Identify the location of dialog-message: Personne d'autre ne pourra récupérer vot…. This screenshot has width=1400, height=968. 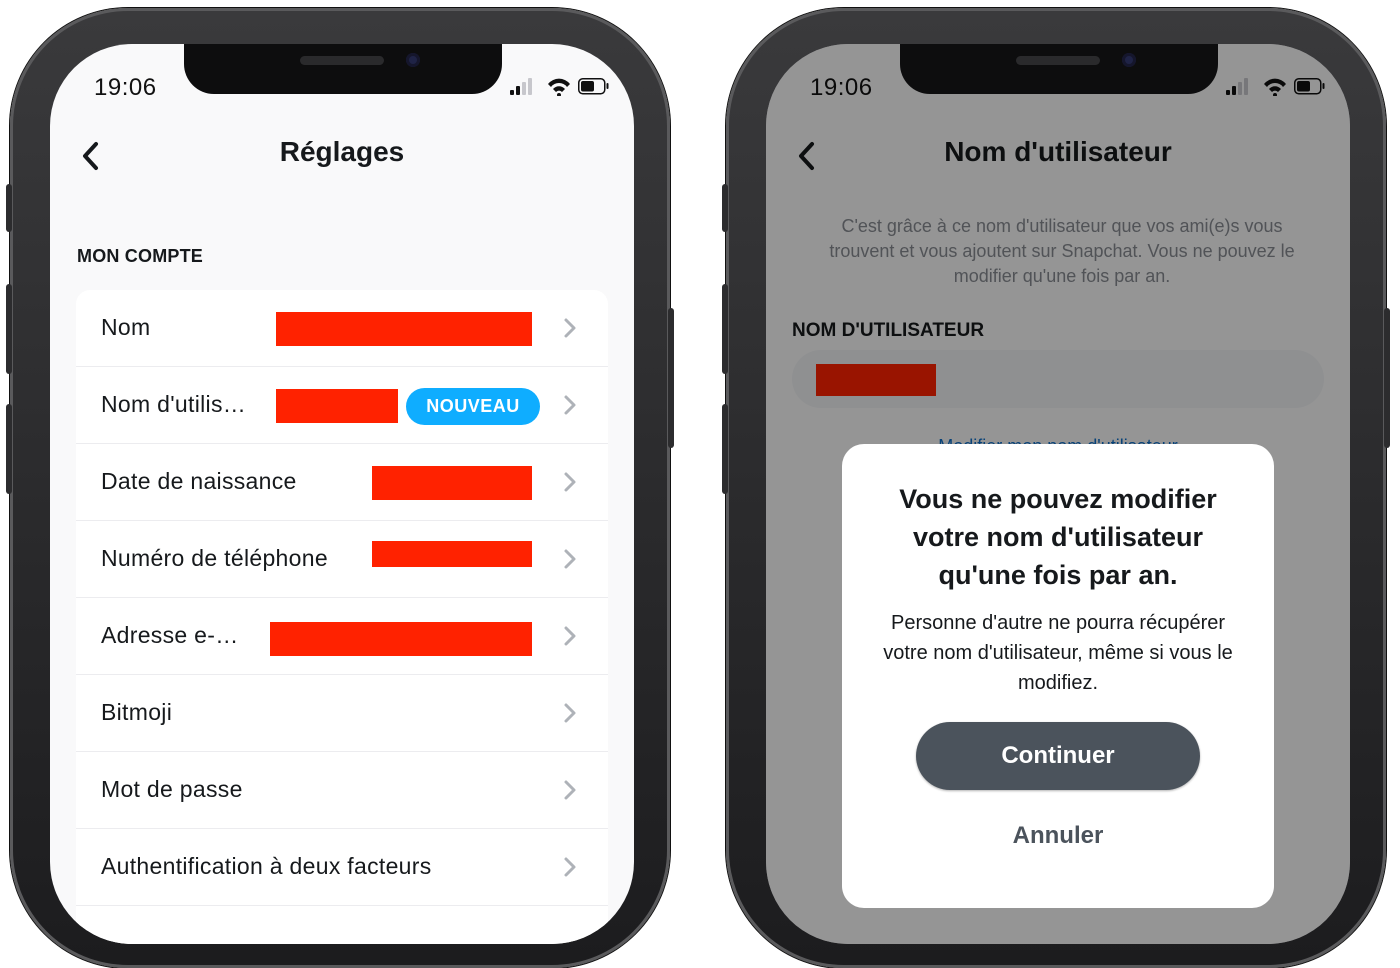
(1058, 653).